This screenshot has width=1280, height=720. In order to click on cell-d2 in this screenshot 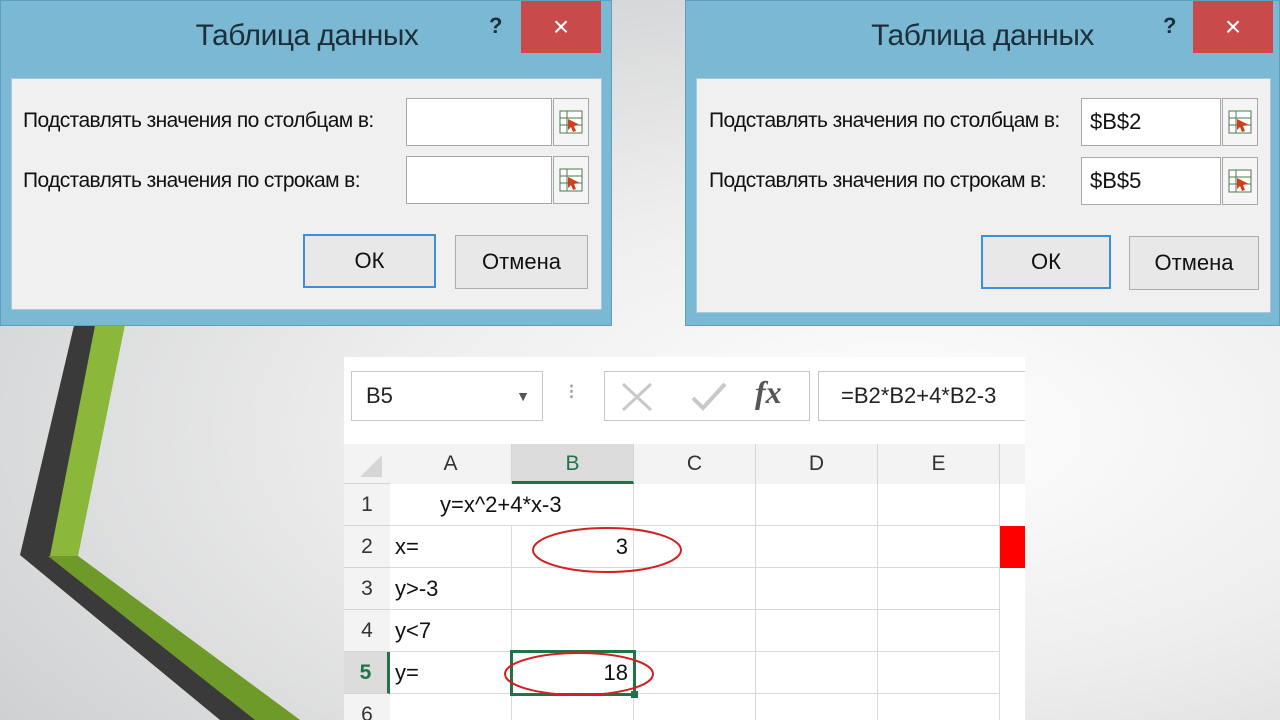, I will do `click(817, 547)`.